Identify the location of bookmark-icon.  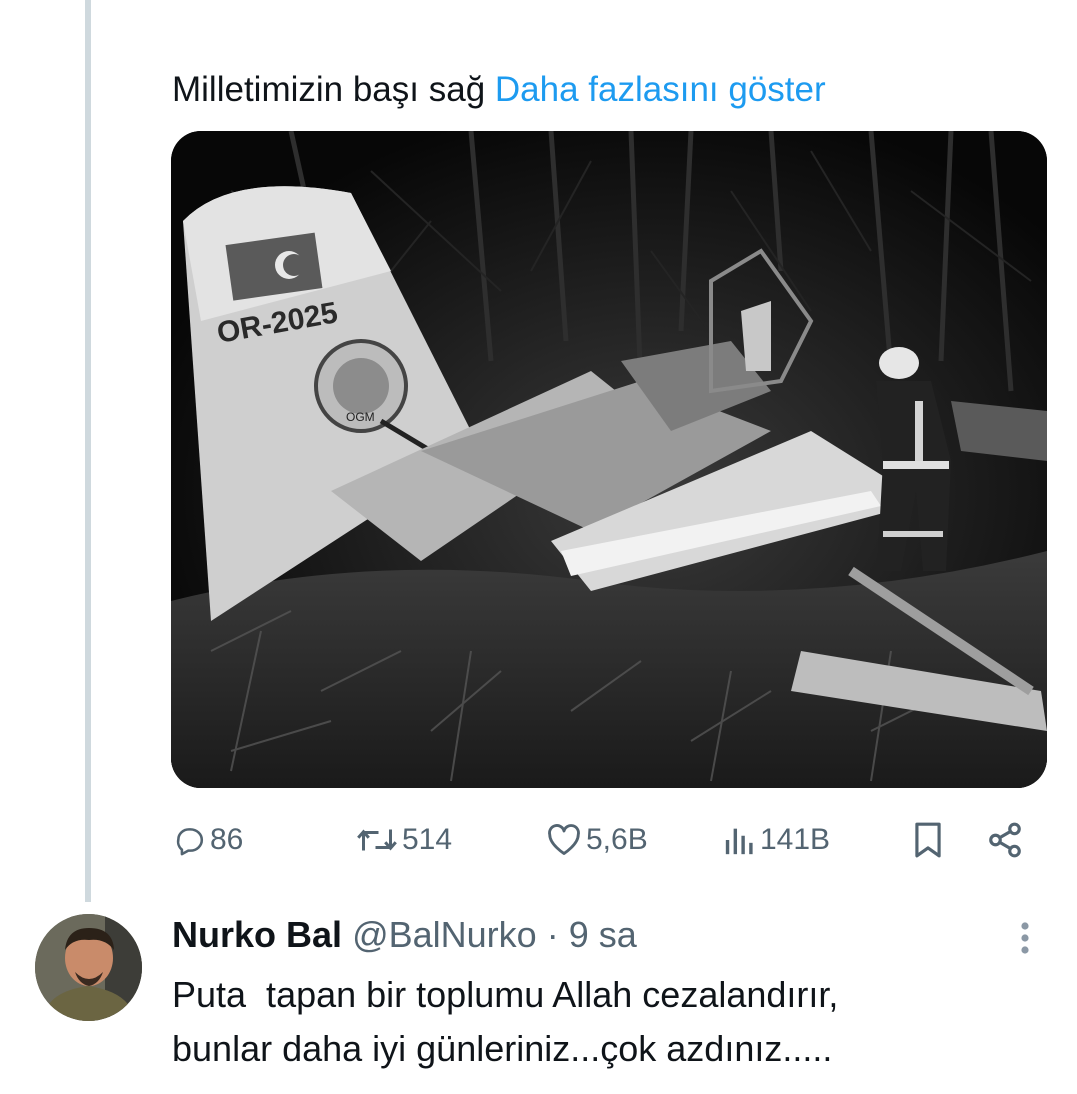
(928, 840).